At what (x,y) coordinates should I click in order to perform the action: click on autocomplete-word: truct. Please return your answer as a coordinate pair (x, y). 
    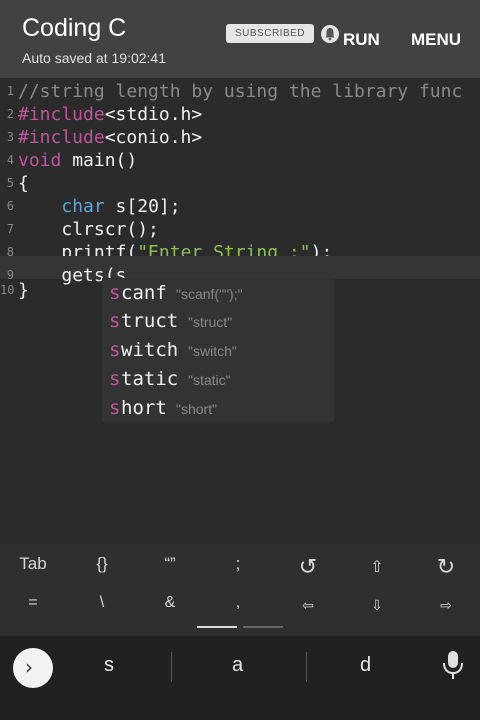
    Looking at the image, I should click on (150, 321).